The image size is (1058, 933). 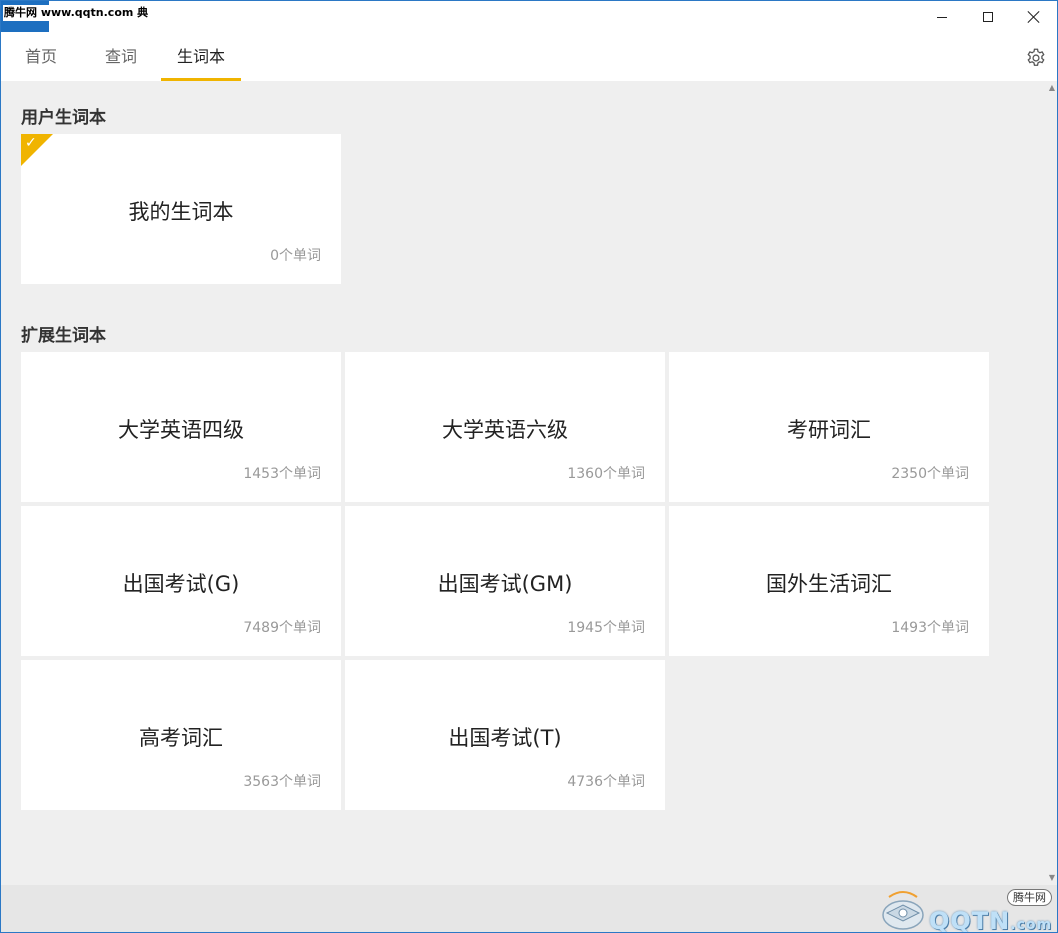 What do you see at coordinates (201, 57) in the screenshot?
I see `tab-wordbook: 生词本` at bounding box center [201, 57].